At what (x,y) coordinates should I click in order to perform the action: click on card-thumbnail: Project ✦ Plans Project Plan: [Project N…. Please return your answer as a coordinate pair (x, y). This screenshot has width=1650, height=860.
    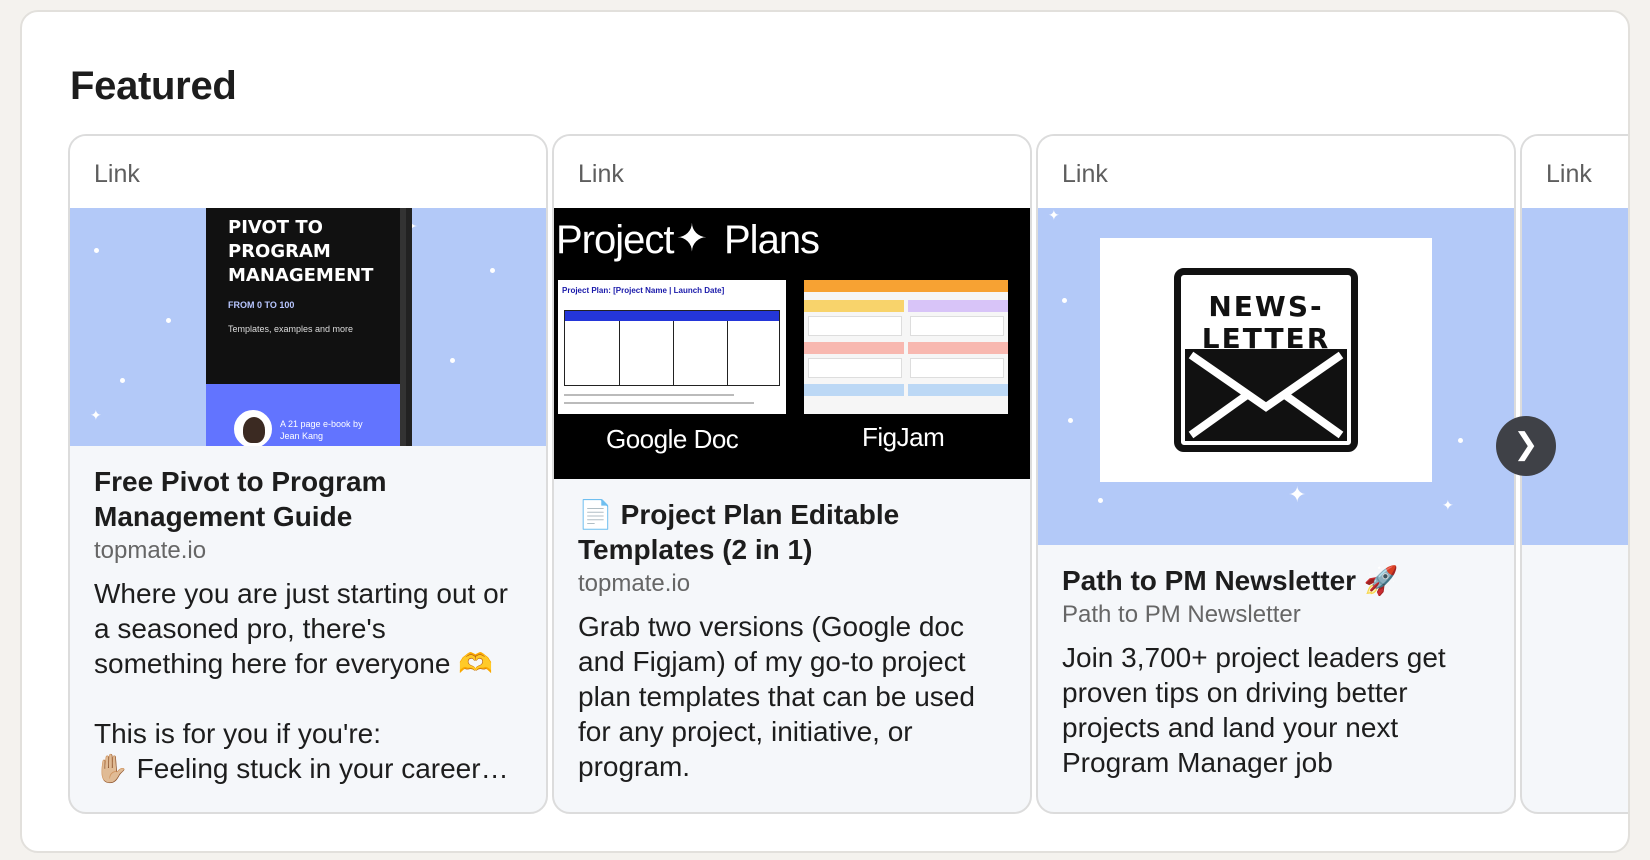
    Looking at the image, I should click on (792, 343).